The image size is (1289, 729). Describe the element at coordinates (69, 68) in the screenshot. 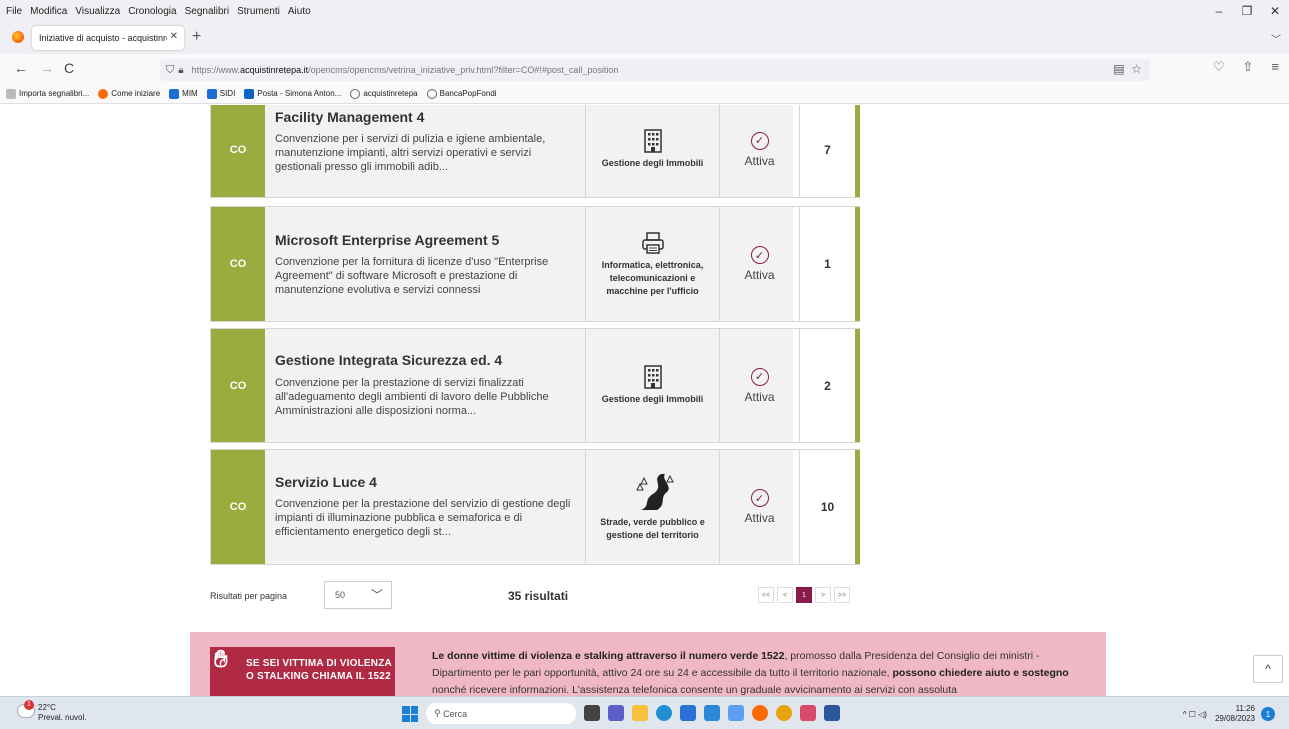

I see `reload-button: C` at that location.